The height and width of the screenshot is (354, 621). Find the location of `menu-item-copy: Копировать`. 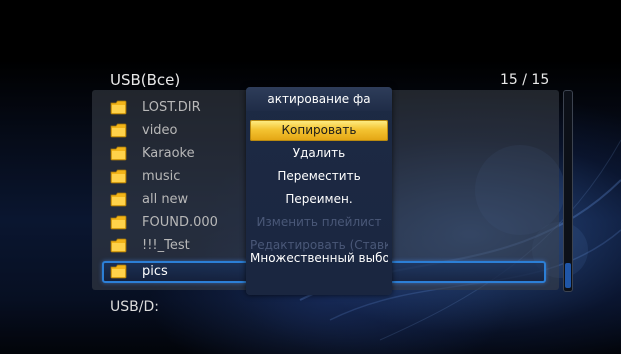

menu-item-copy: Копировать is located at coordinates (319, 130).